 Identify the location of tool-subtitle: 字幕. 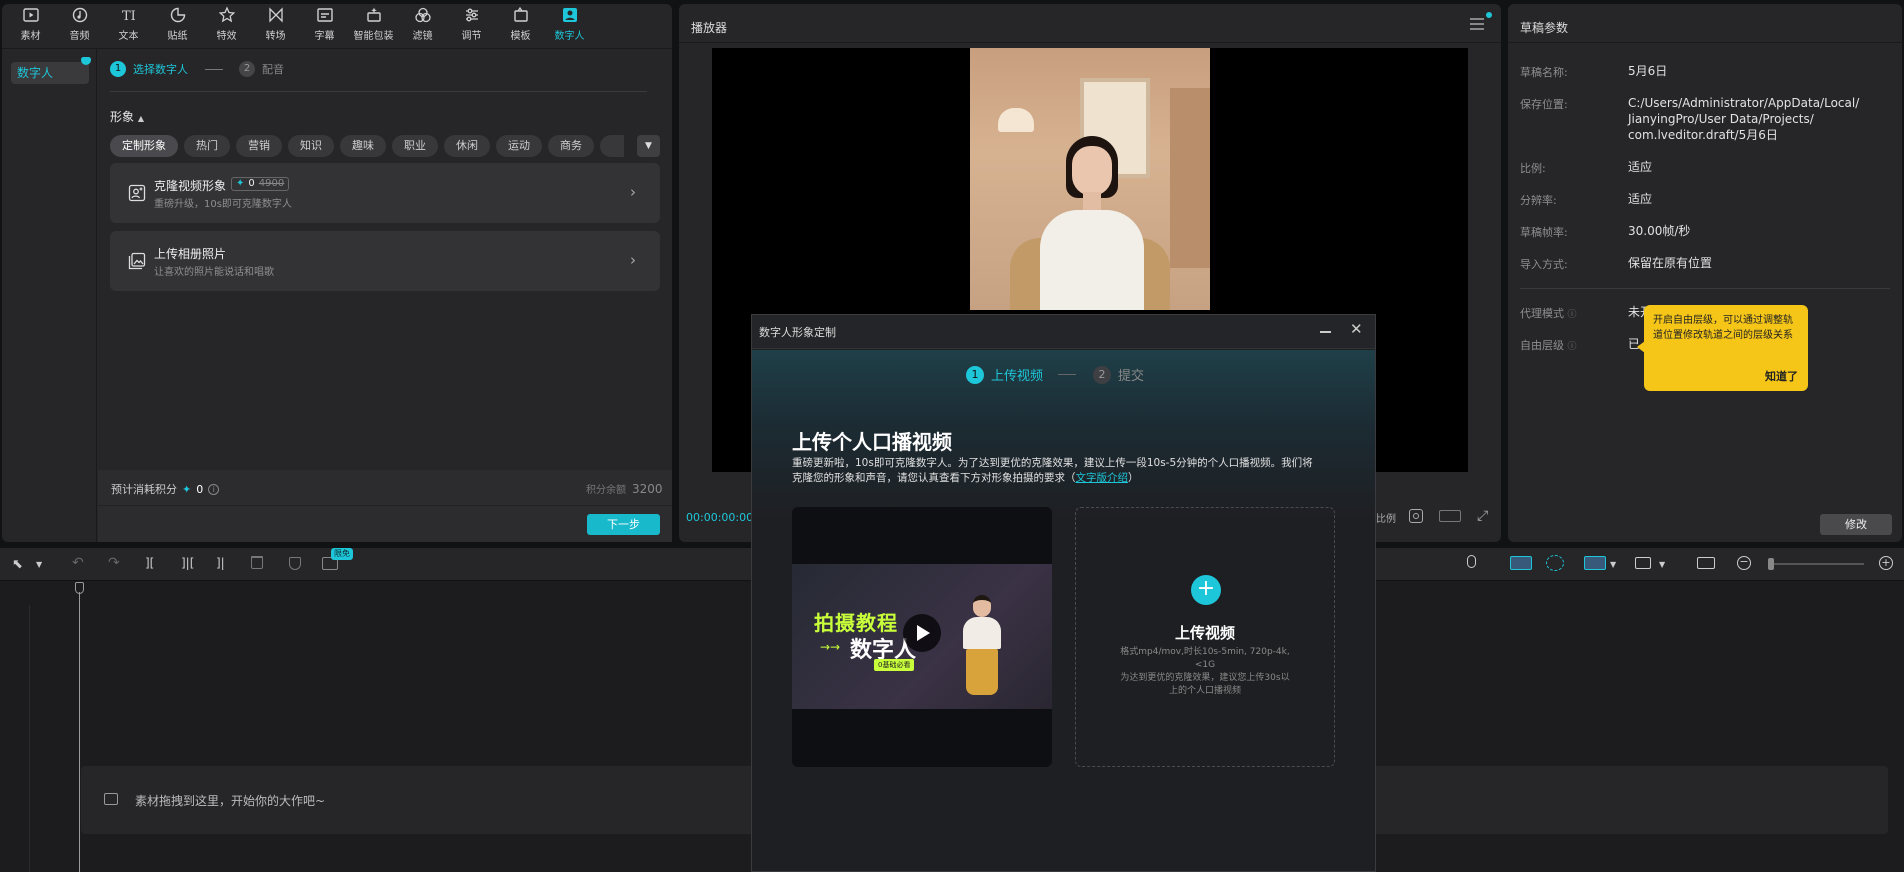
(324, 24).